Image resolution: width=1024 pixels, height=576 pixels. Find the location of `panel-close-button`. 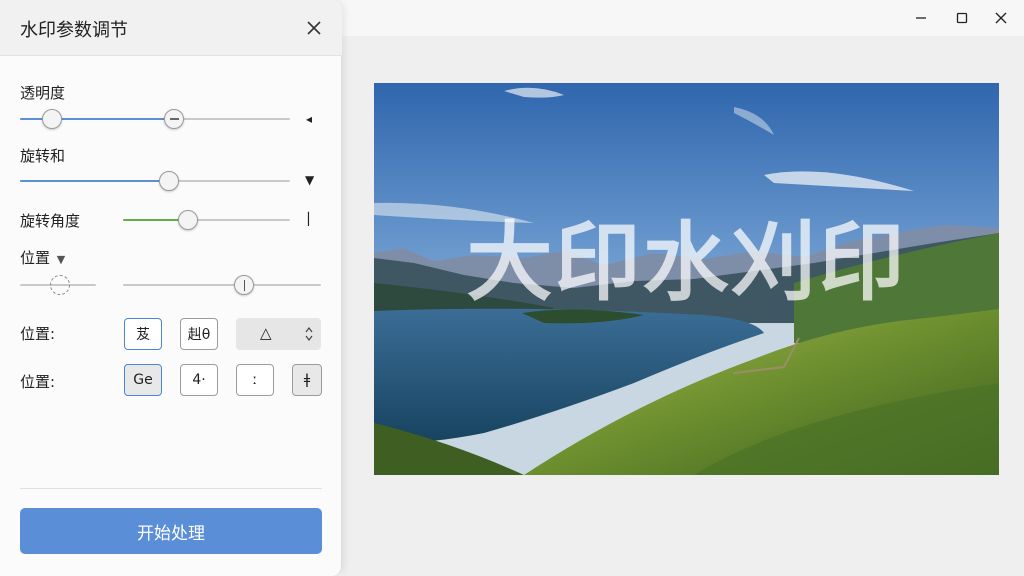

panel-close-button is located at coordinates (314, 28).